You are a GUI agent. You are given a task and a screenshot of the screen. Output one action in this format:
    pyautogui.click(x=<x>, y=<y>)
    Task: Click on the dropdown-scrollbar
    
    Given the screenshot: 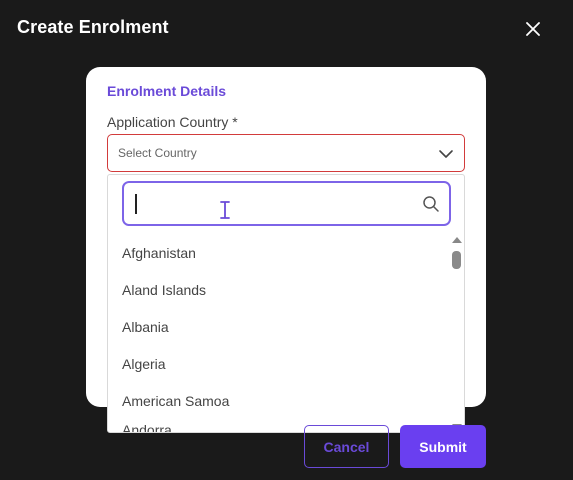 What is the action you would take?
    pyautogui.click(x=457, y=333)
    